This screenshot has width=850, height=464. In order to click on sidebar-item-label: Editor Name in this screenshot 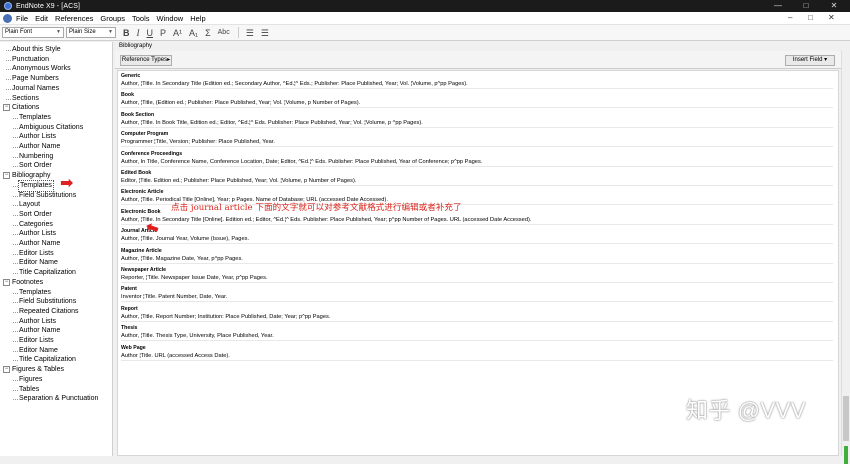, I will do `click(38, 263)`.